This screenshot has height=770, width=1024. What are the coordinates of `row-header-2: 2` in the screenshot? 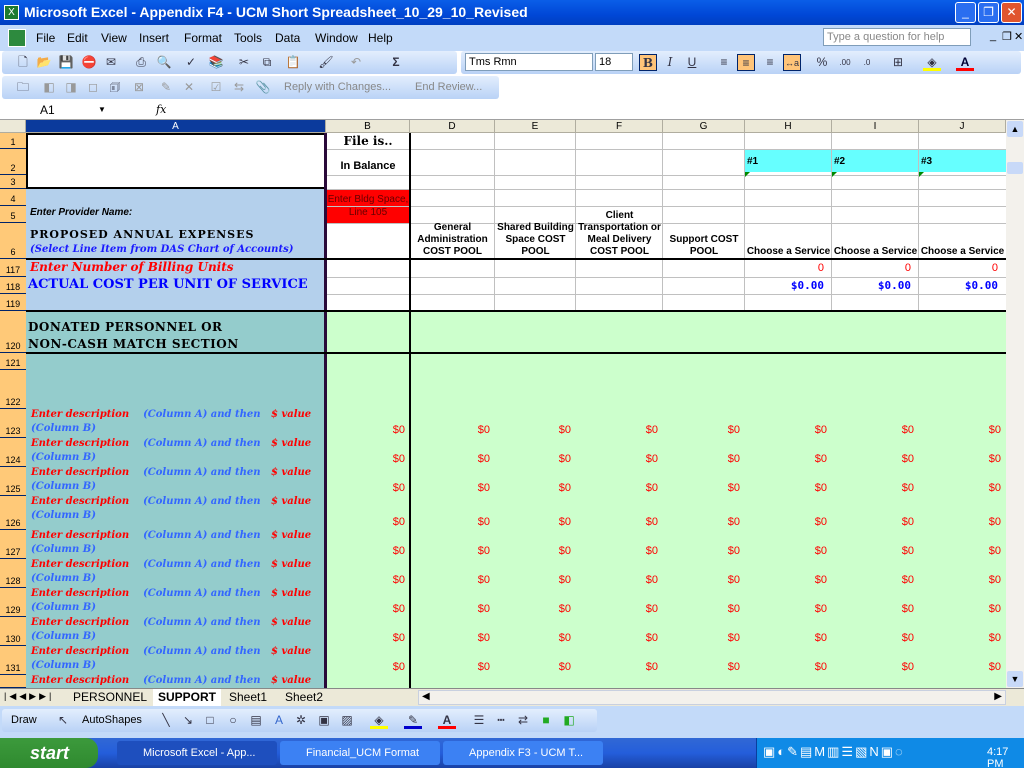 It's located at (13, 162).